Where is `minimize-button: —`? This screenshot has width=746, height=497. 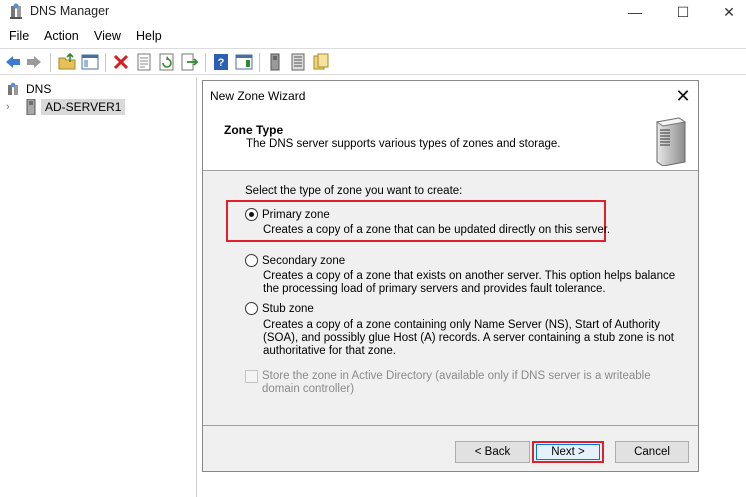
minimize-button: — is located at coordinates (635, 12).